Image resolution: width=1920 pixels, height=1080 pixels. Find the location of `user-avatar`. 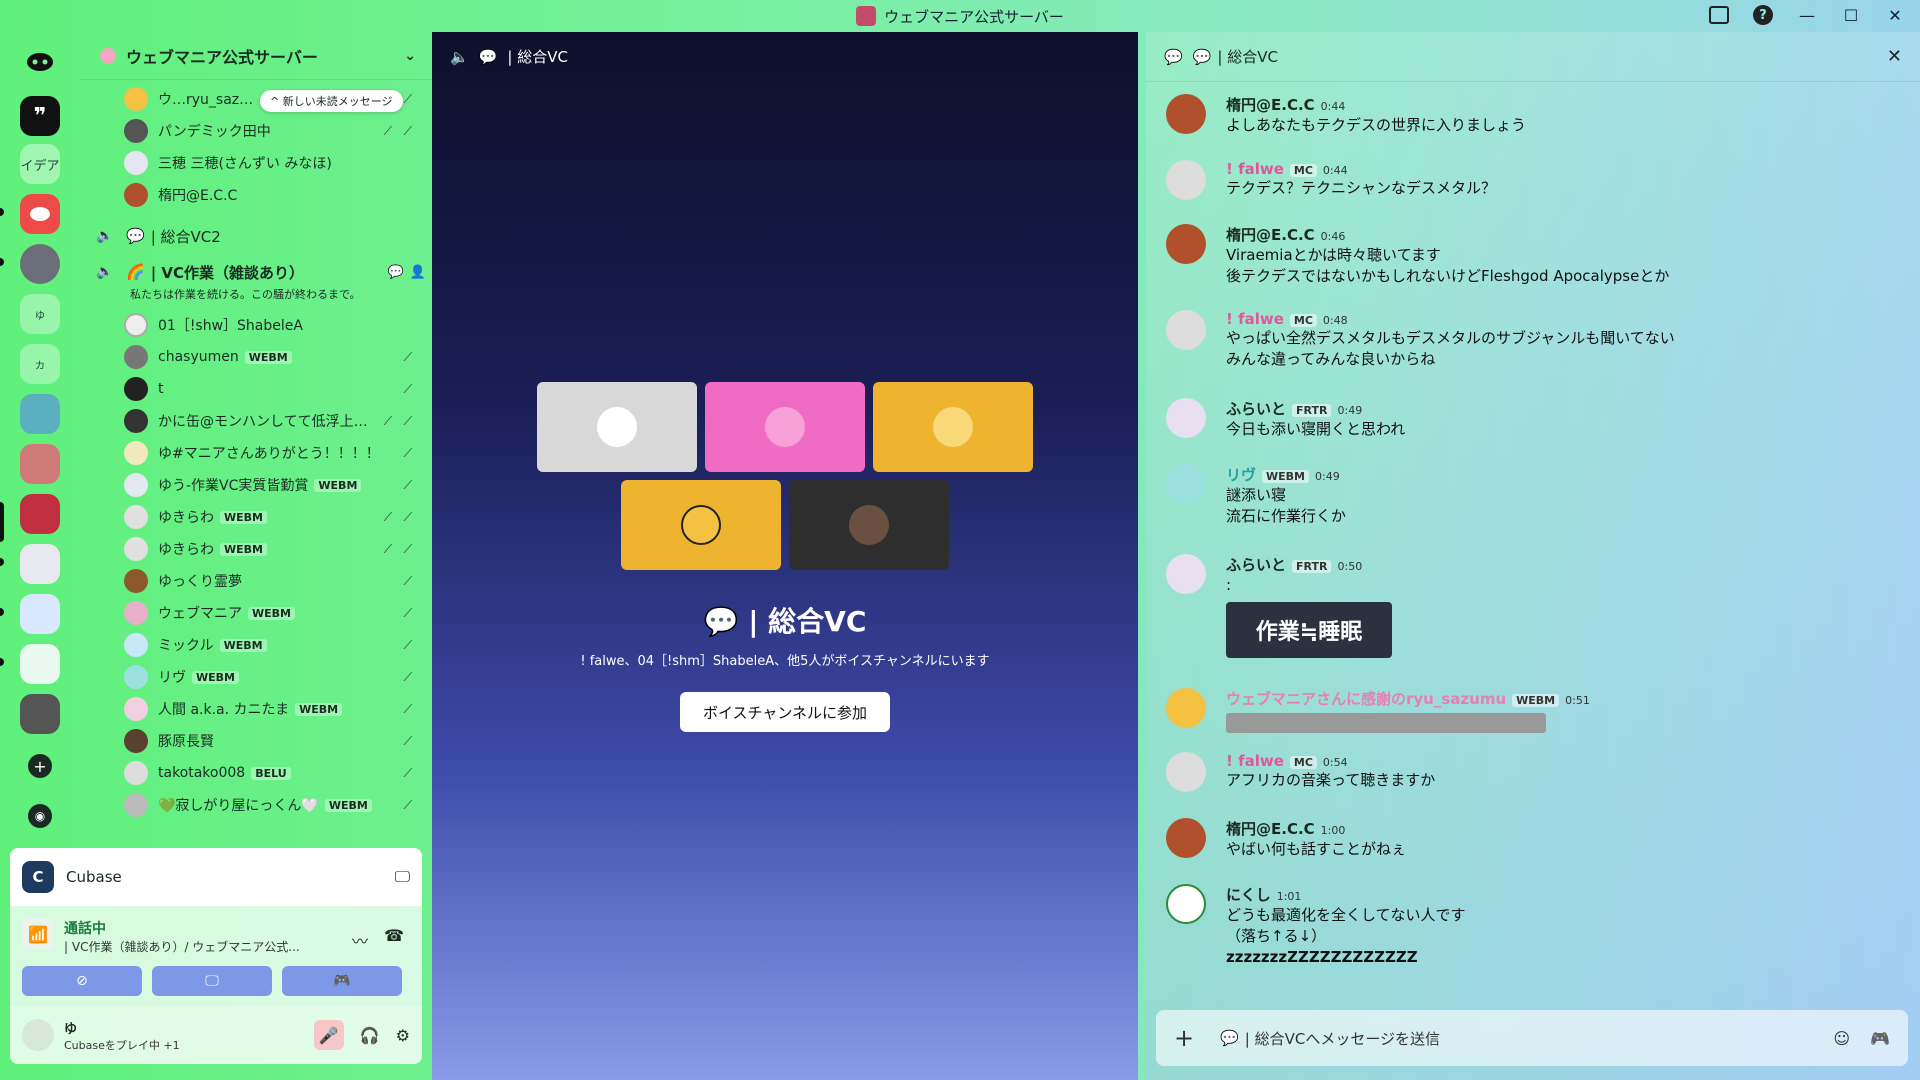

user-avatar is located at coordinates (38, 1035).